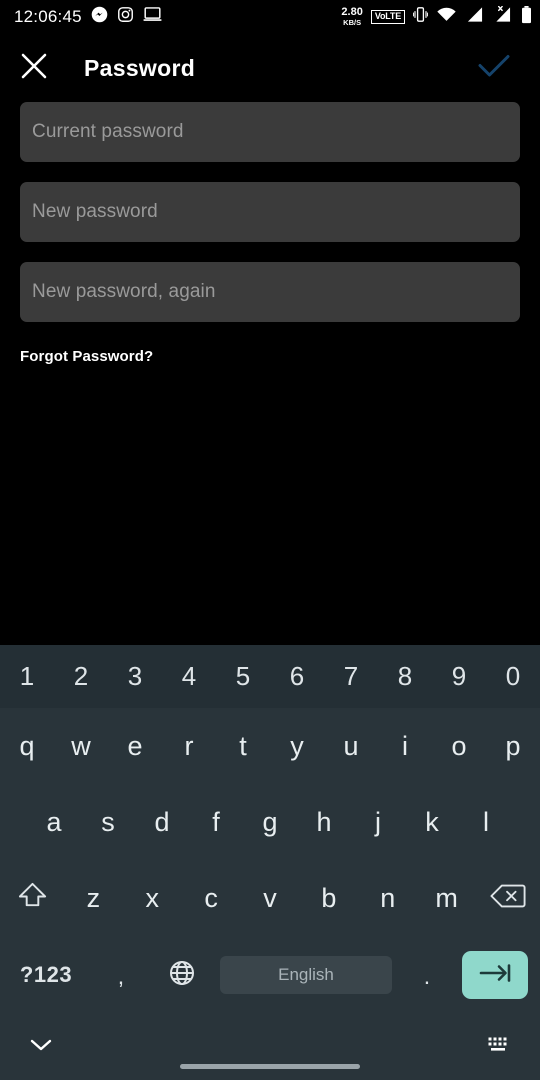 This screenshot has width=540, height=1080. Describe the element at coordinates (135, 676) in the screenshot. I see `key-3: 3` at that location.